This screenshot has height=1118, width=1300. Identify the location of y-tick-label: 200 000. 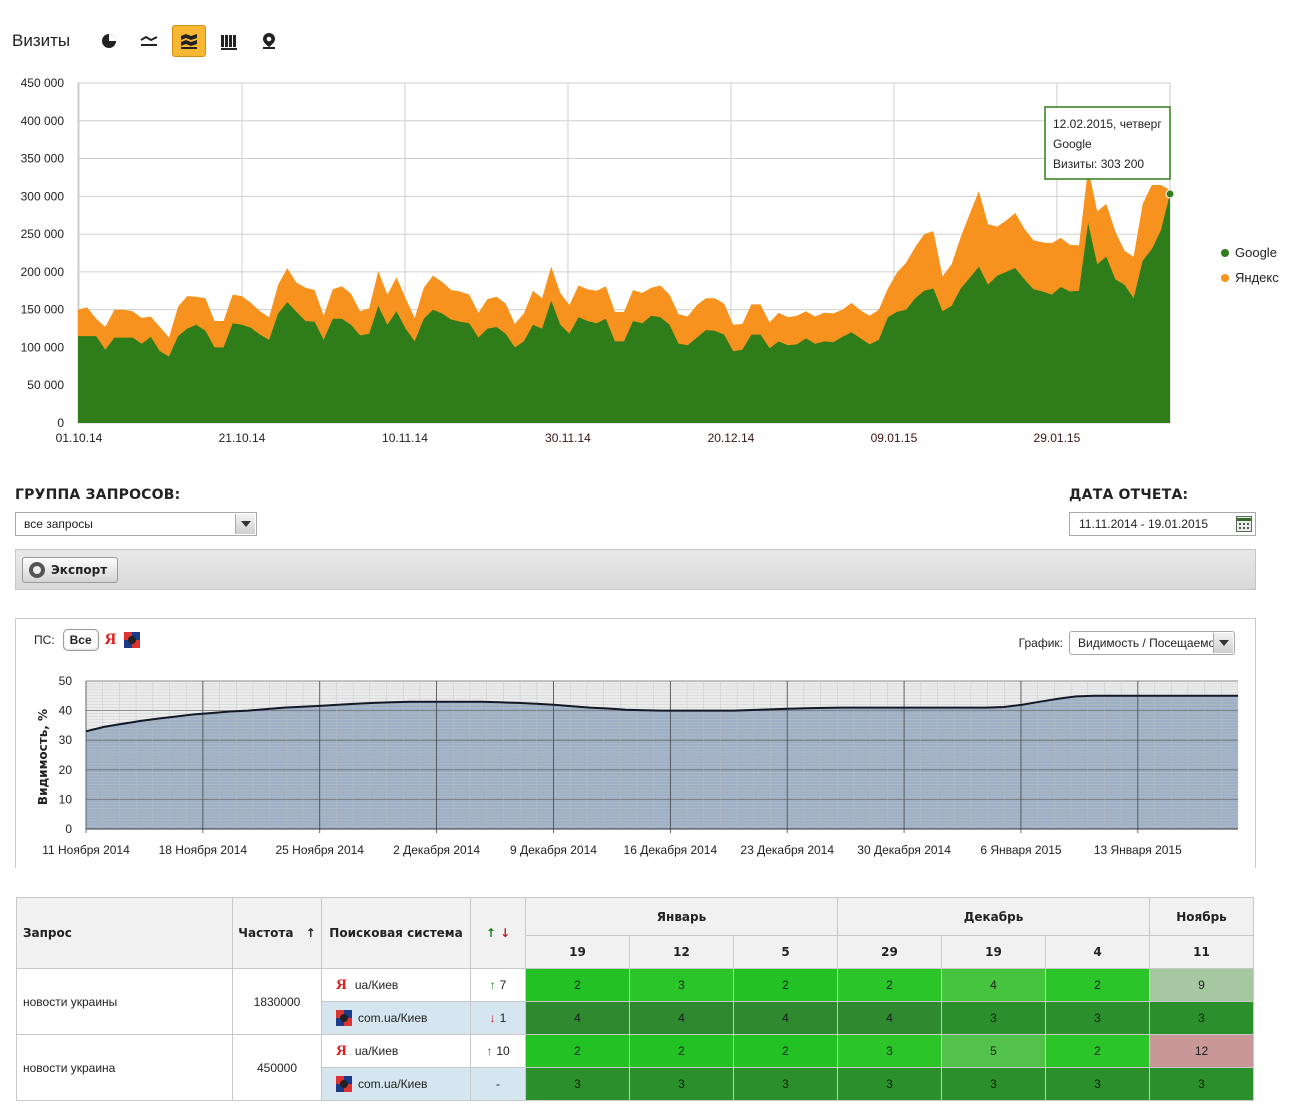
(43, 272).